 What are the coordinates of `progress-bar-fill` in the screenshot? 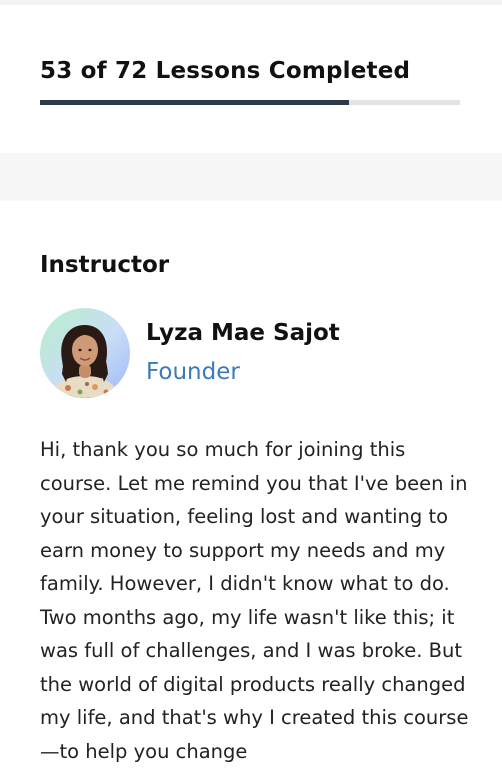 It's located at (195, 102).